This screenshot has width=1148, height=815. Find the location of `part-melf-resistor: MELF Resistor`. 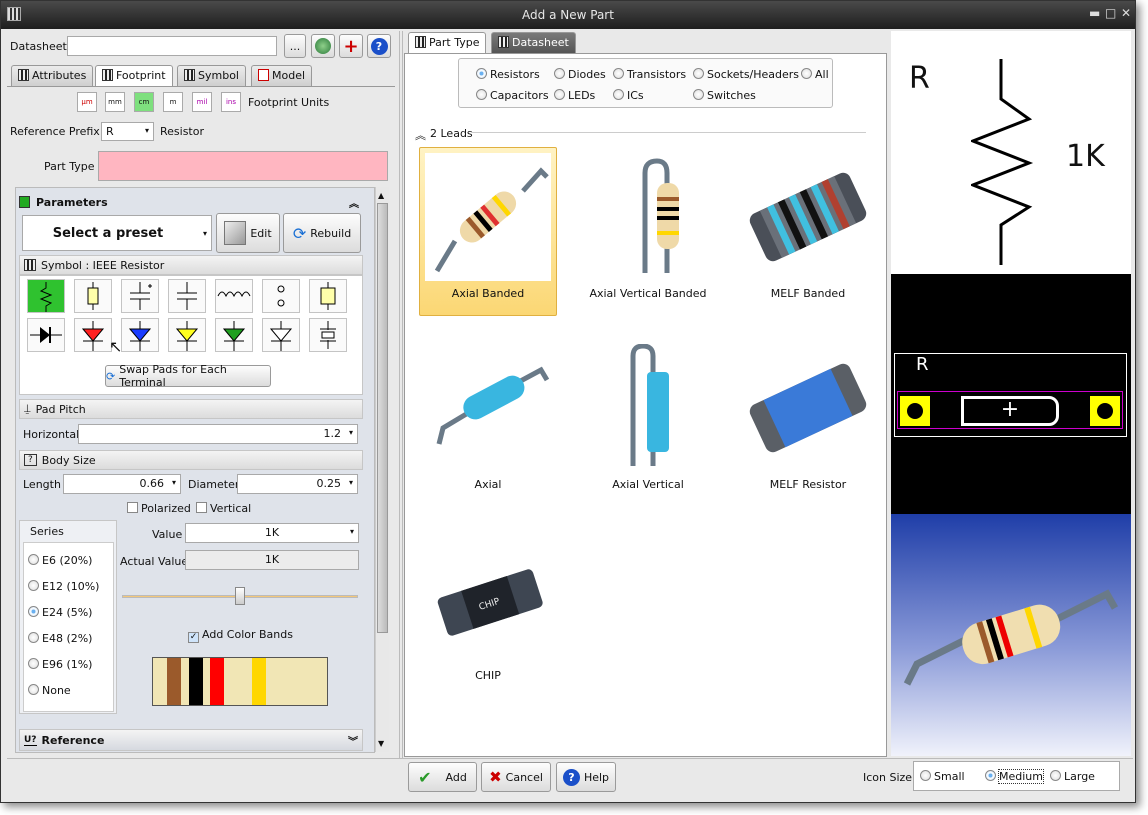

part-melf-resistor: MELF Resistor is located at coordinates (808, 417).